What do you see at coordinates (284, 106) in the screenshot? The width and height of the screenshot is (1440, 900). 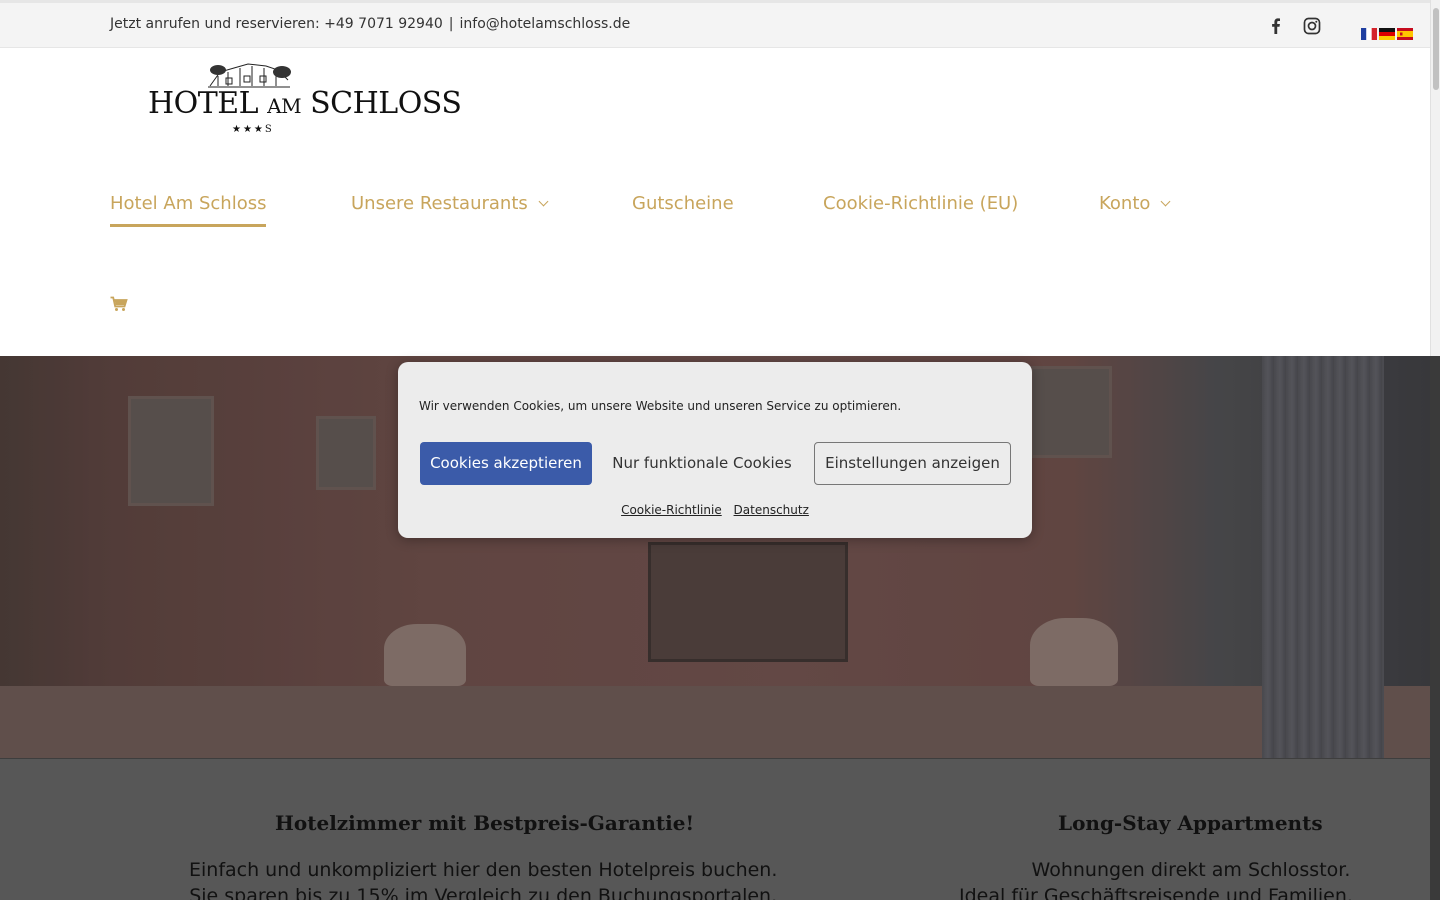 I see `logo-text-am: AM` at bounding box center [284, 106].